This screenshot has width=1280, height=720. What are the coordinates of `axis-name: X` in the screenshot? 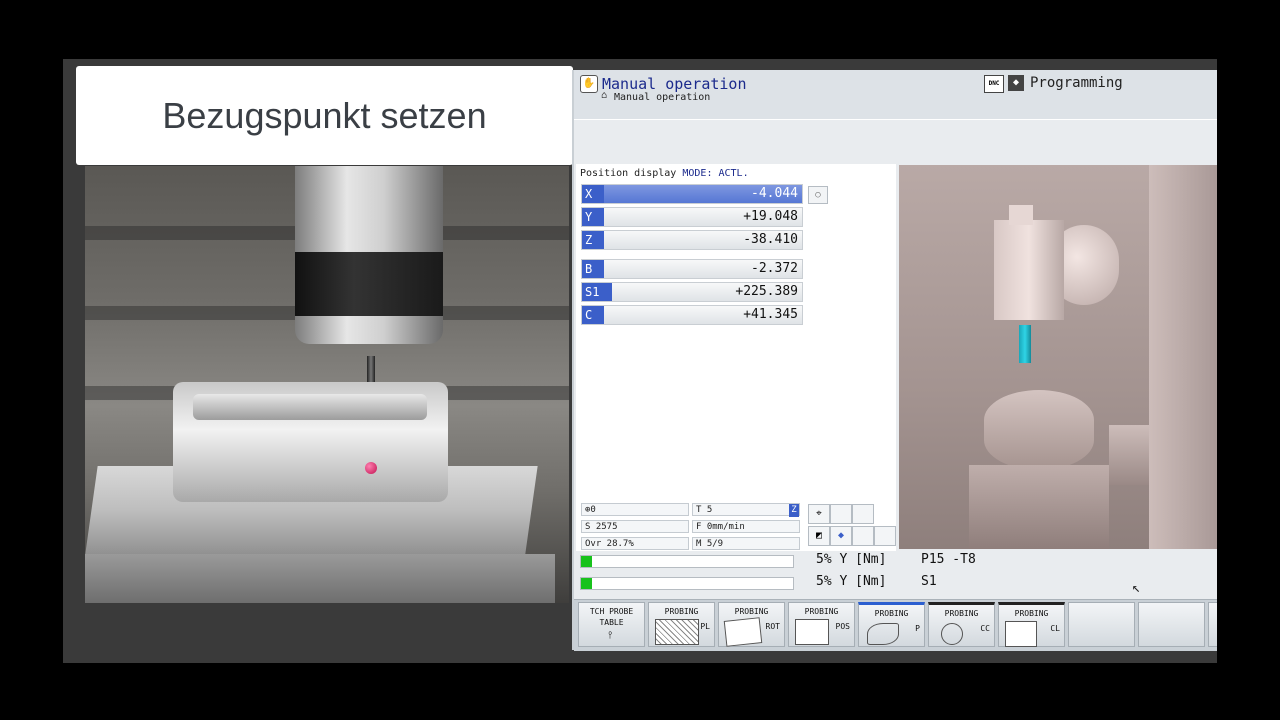 It's located at (593, 194).